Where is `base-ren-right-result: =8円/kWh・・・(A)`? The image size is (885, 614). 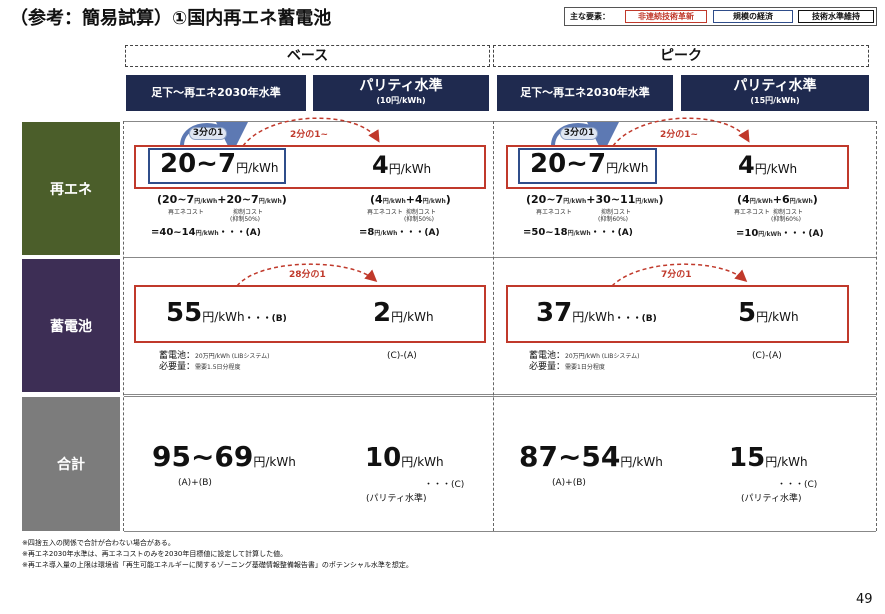 base-ren-right-result: =8円/kWh・・・(A) is located at coordinates (399, 231).